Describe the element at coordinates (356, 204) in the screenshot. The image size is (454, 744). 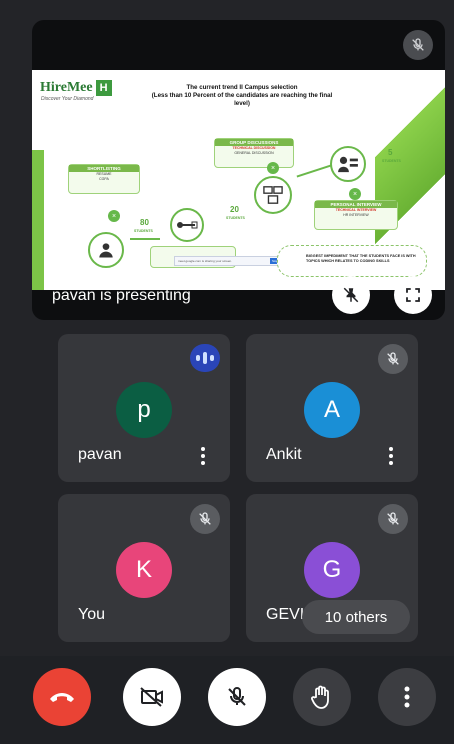
I see `personal-interview-head: PERSONAL INTERVIEW` at that location.